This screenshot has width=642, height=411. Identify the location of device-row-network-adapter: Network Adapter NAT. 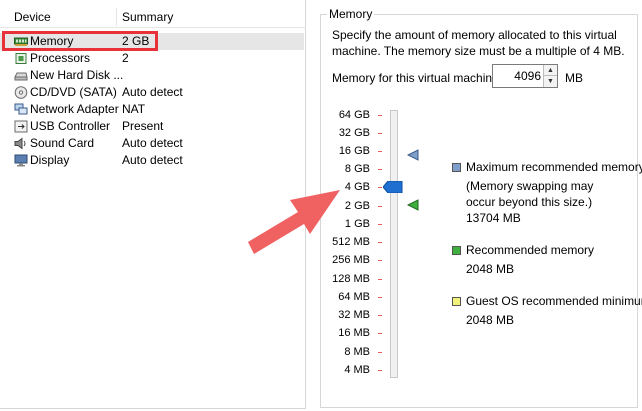
(152, 109).